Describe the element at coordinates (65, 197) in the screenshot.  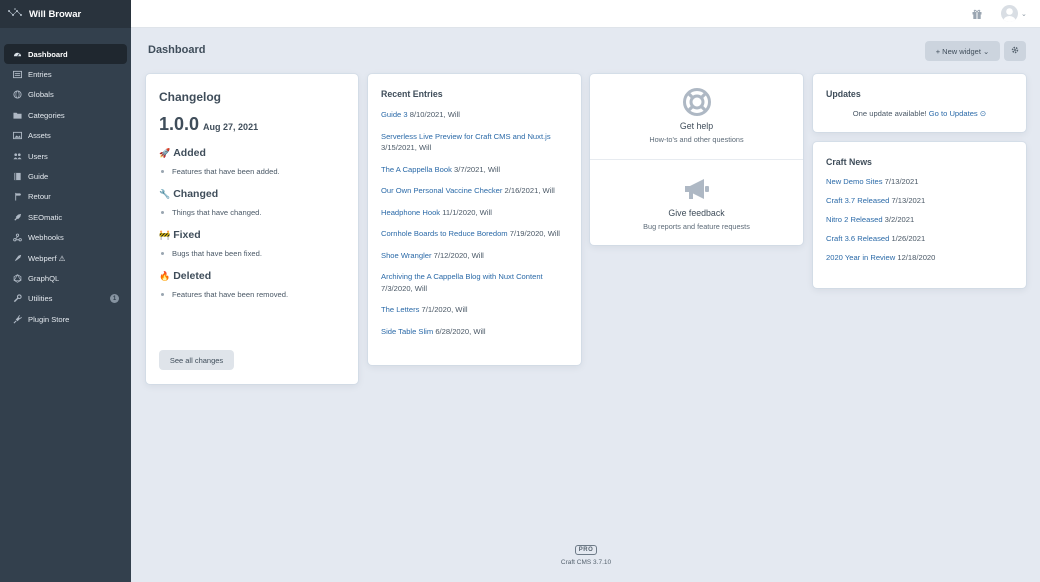
I see `sidebar-item-retour: Retour` at that location.